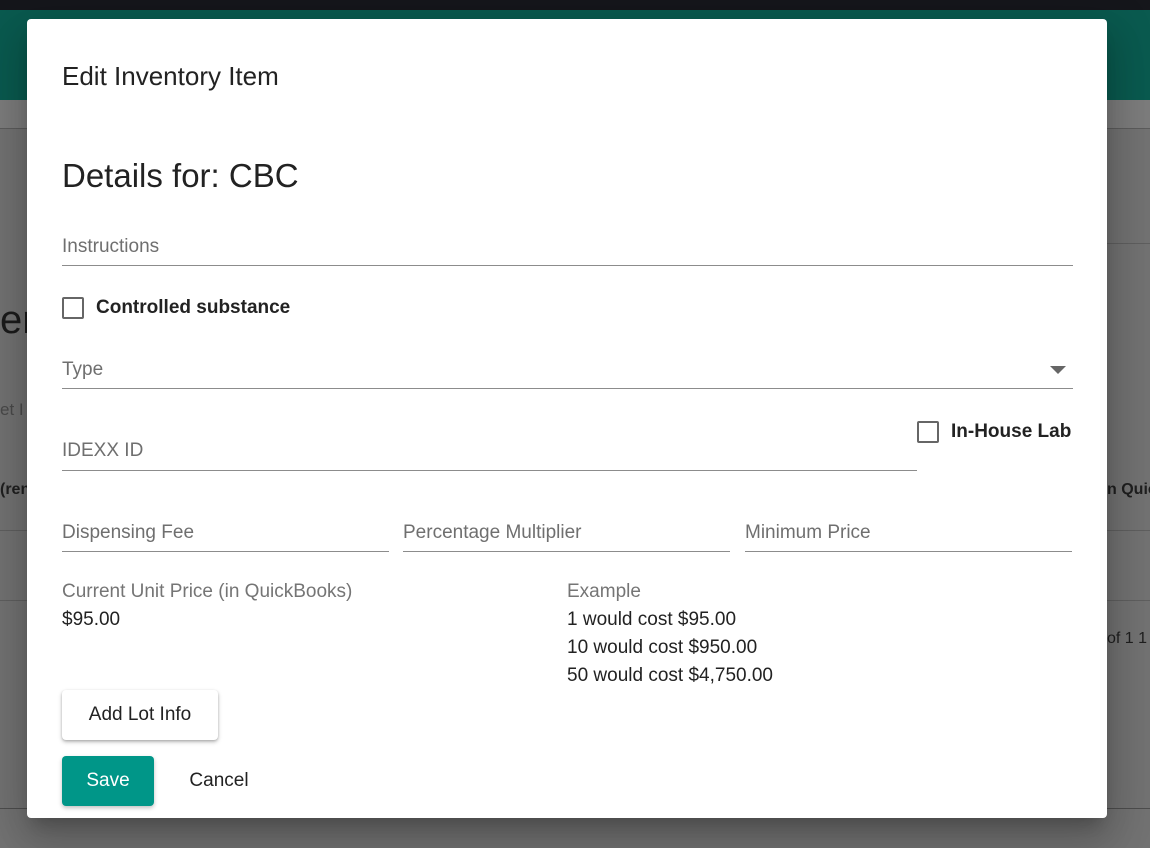  I want to click on in-house-lab-option: In-House Lab, so click(997, 432).